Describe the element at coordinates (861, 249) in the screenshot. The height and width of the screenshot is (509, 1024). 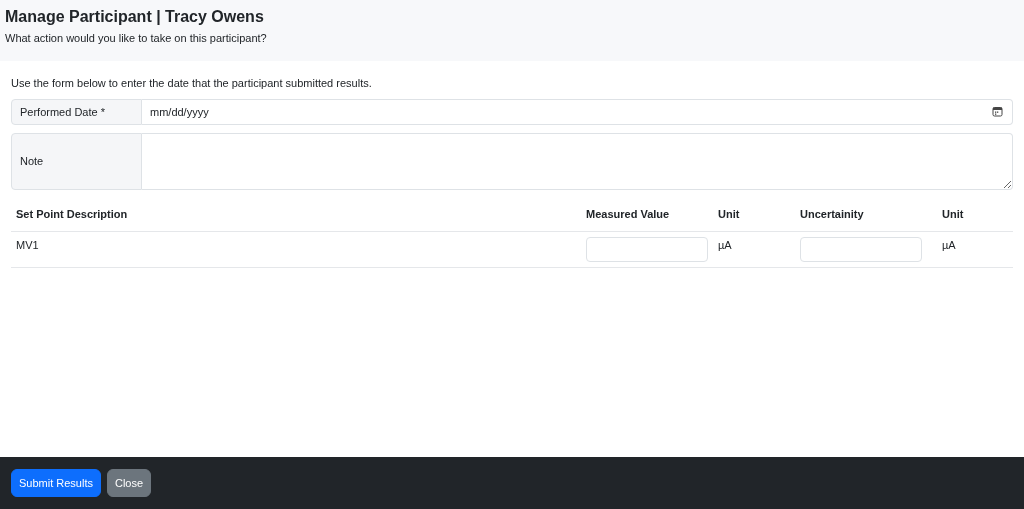
I see `uncertainty-field` at that location.